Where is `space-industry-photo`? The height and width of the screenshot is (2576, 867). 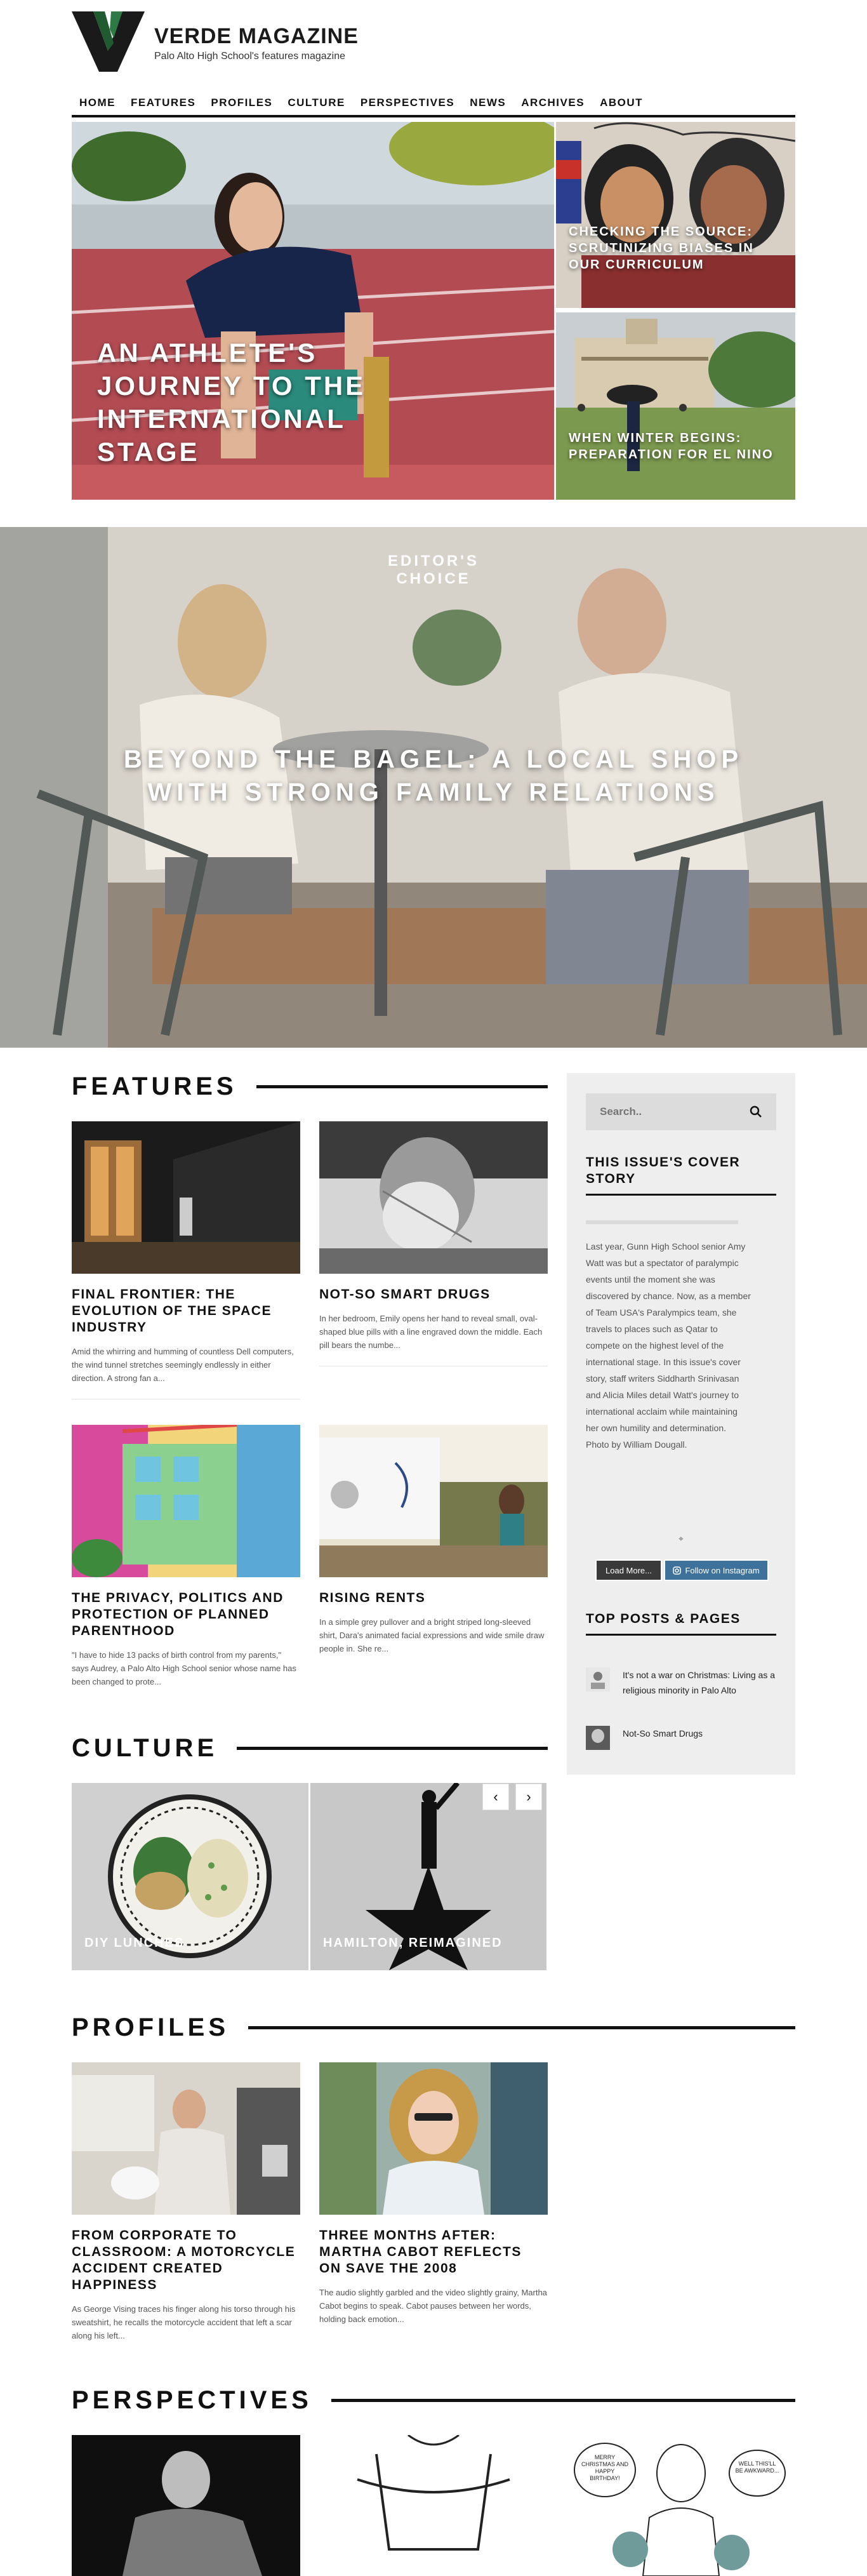 space-industry-photo is located at coordinates (186, 1198).